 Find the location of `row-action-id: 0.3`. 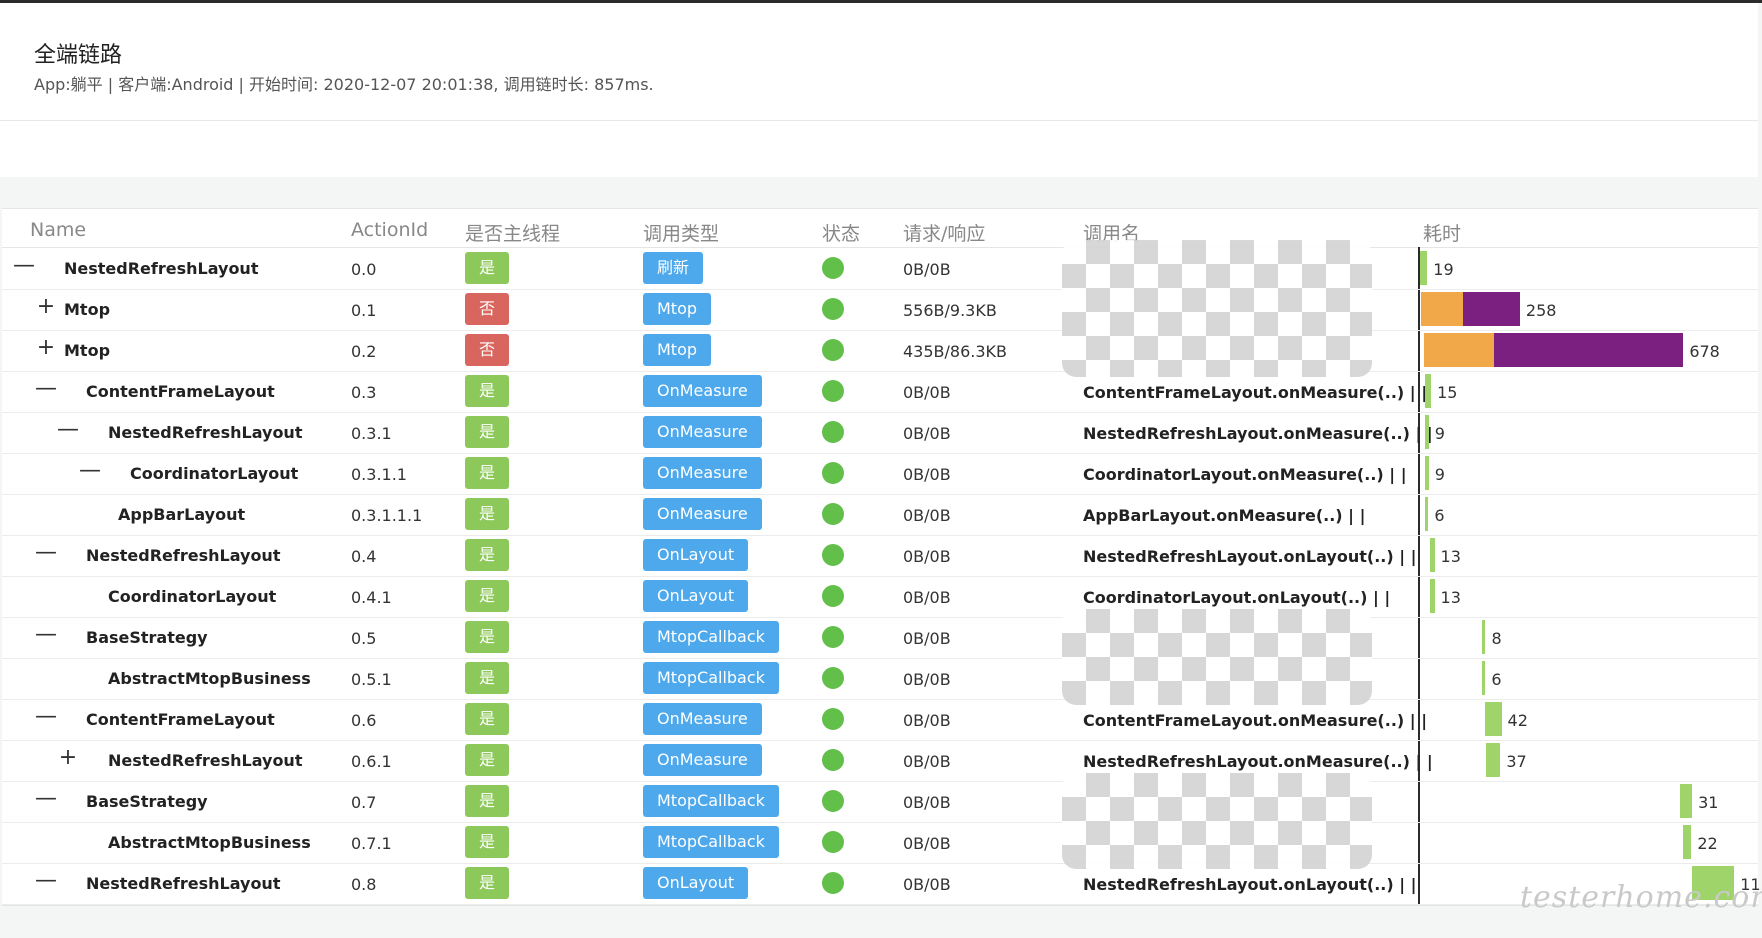

row-action-id: 0.3 is located at coordinates (364, 392).